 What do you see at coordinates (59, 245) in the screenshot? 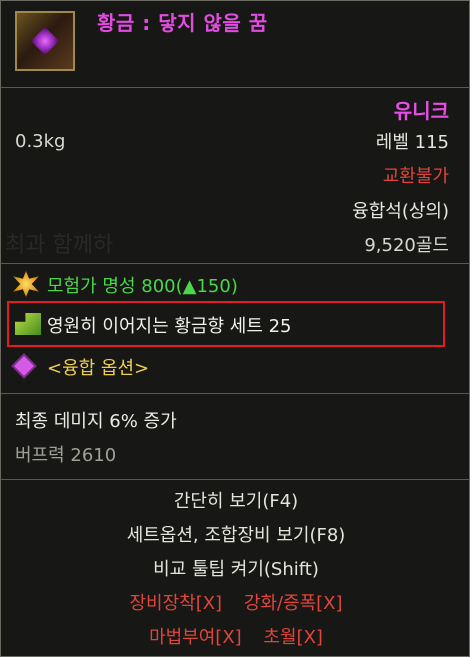
I see `background-ghost-text: 최과 함께하` at bounding box center [59, 245].